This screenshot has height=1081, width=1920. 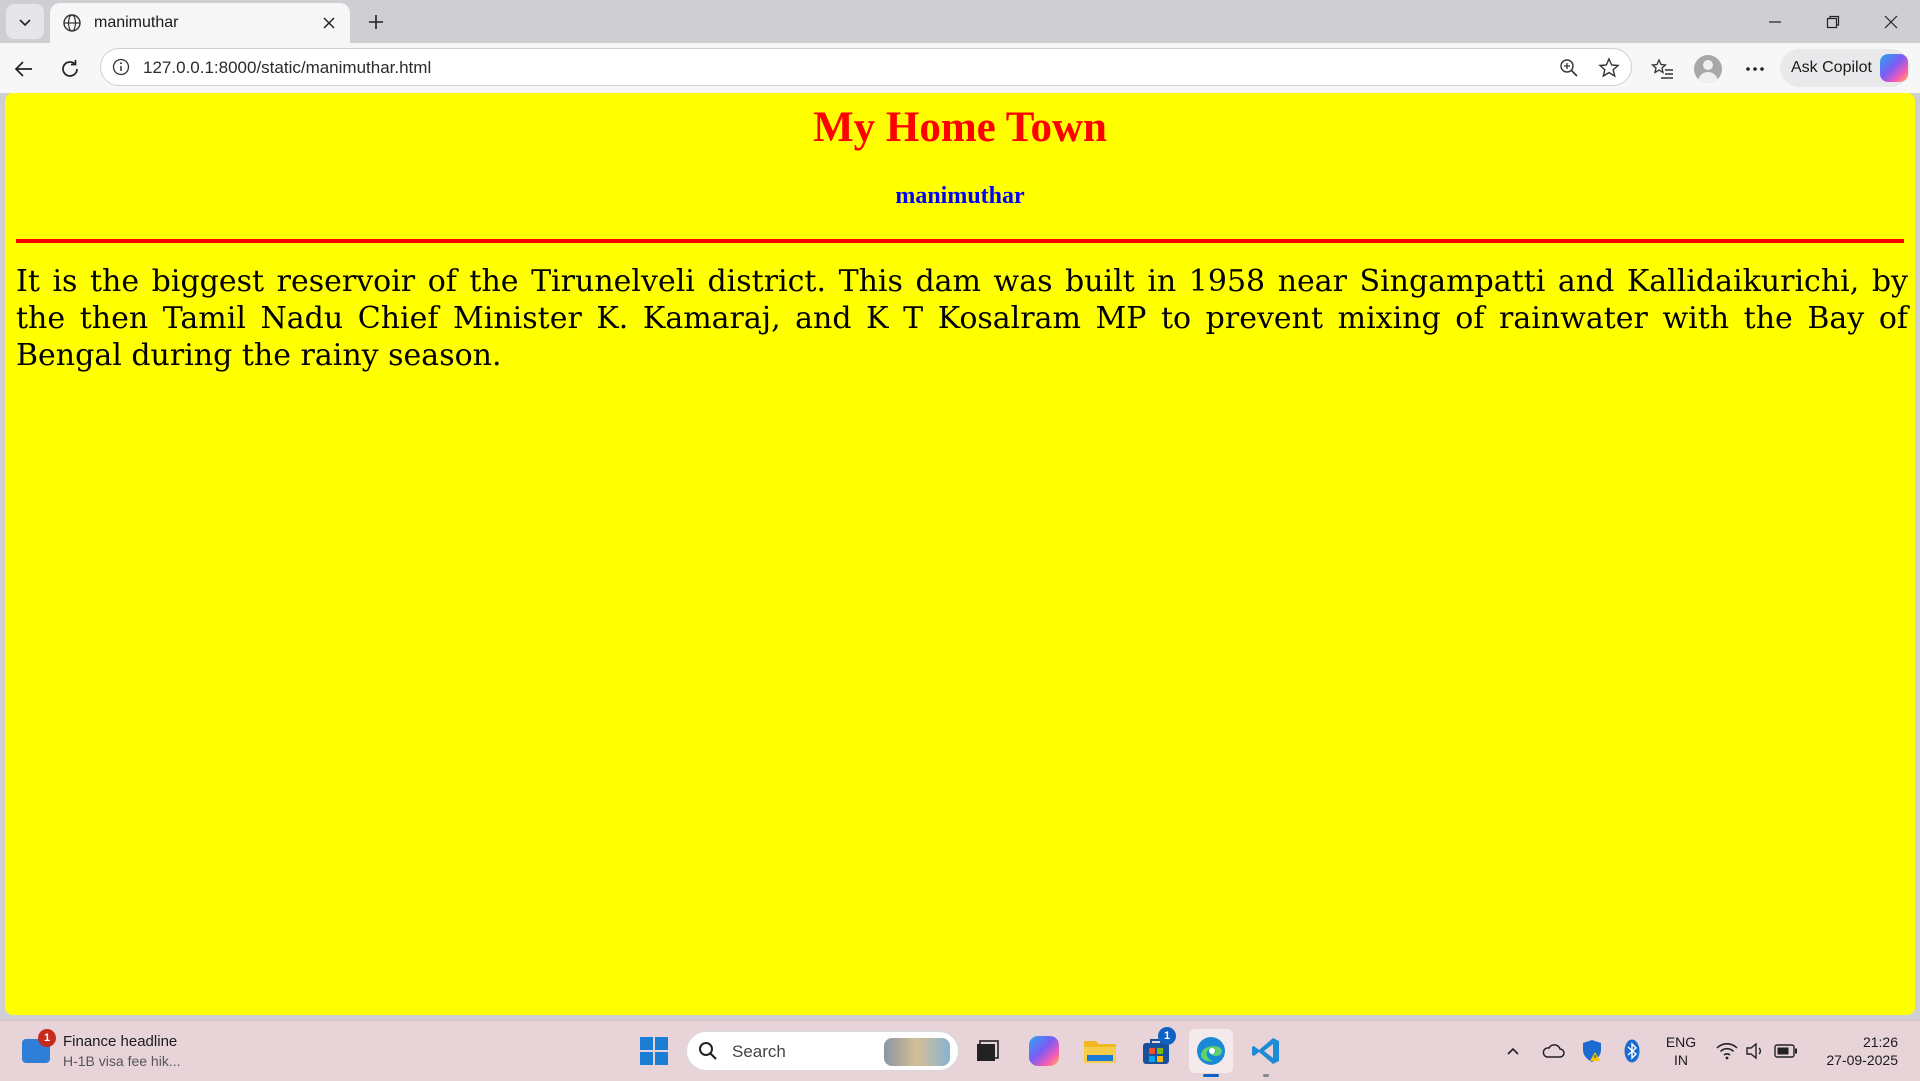 I want to click on avatar-head, so click(x=1708, y=65).